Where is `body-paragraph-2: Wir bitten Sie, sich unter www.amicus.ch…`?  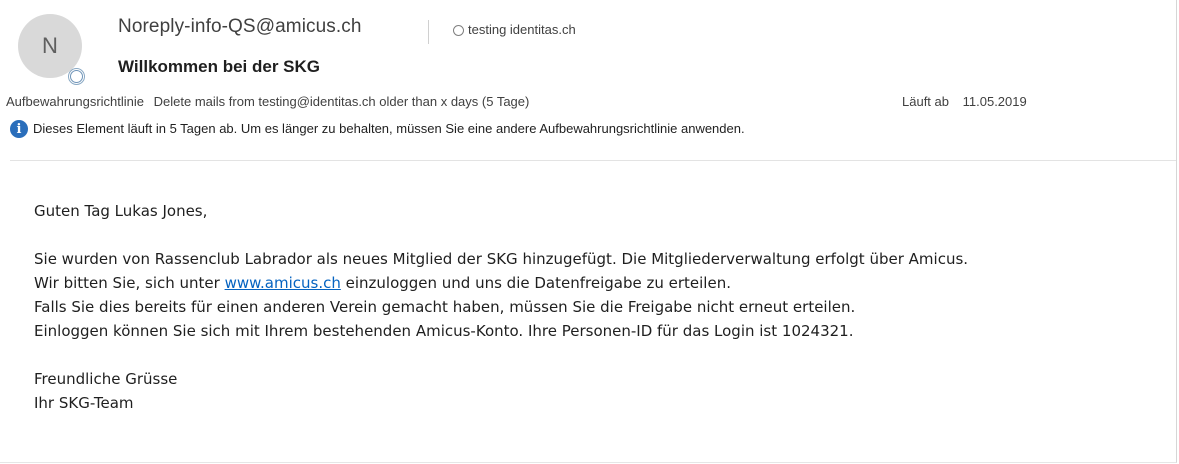
body-paragraph-2: Wir bitten Sie, sich unter www.amicus.ch… is located at coordinates (599, 283).